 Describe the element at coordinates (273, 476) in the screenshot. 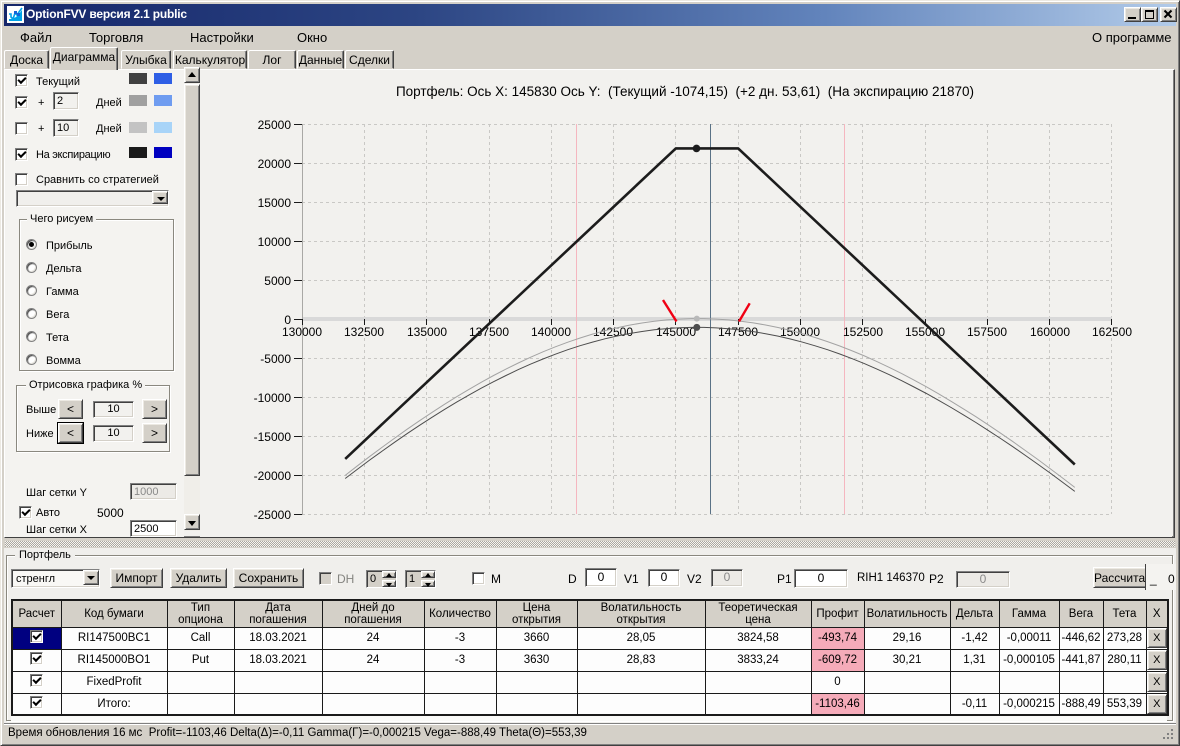

I see `svg-text: -20000` at that location.